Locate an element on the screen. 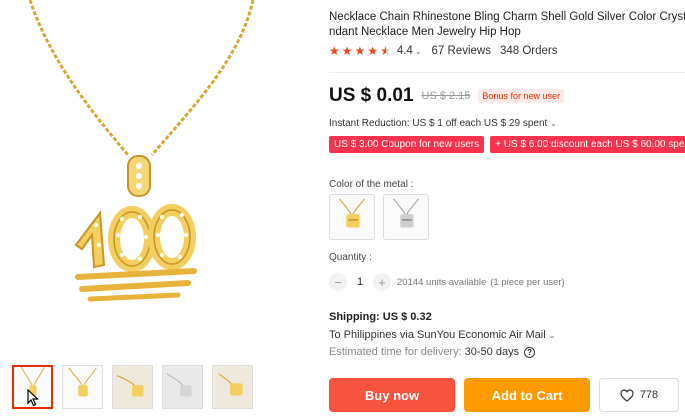 The width and height of the screenshot is (685, 417). heart-icon is located at coordinates (627, 395).